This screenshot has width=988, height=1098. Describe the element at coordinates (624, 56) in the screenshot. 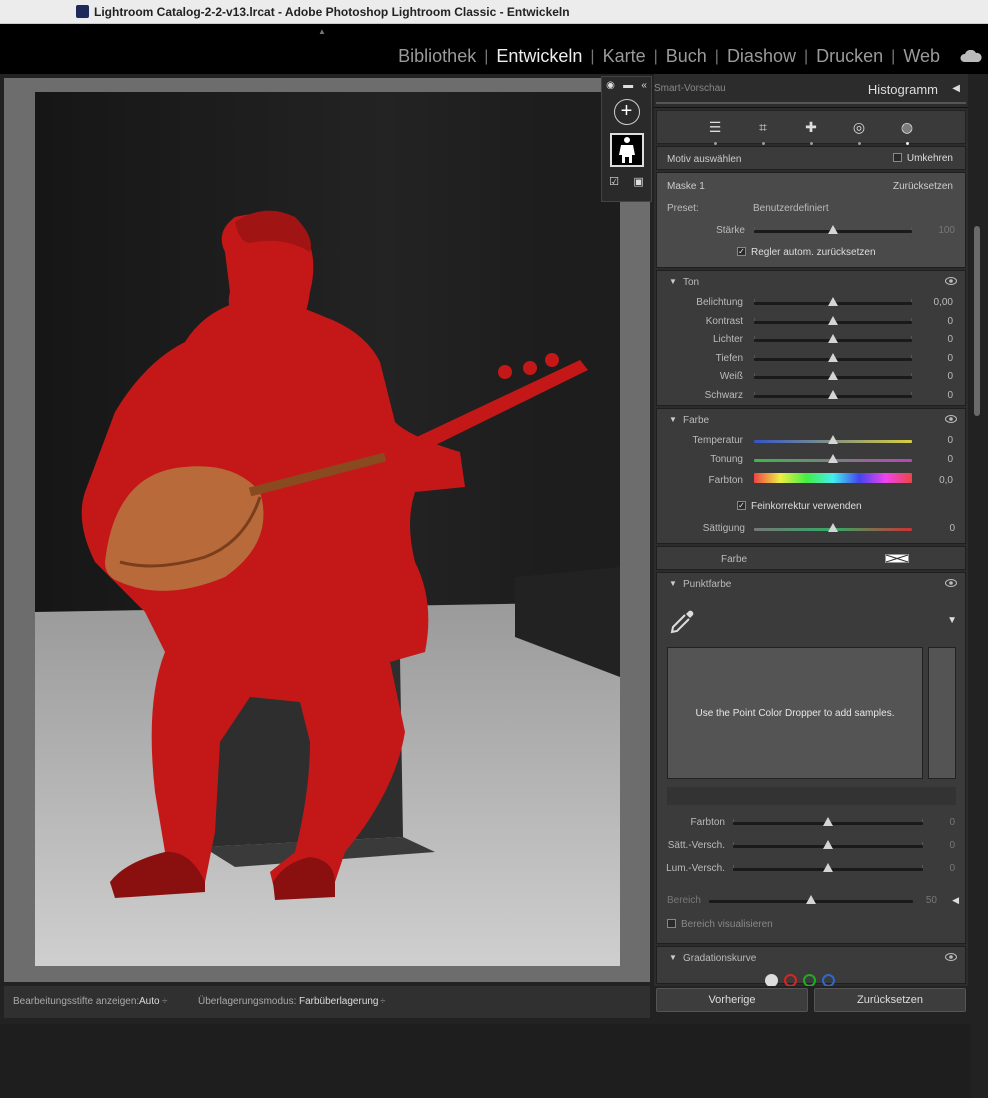

I see `module-karte: Karte` at that location.